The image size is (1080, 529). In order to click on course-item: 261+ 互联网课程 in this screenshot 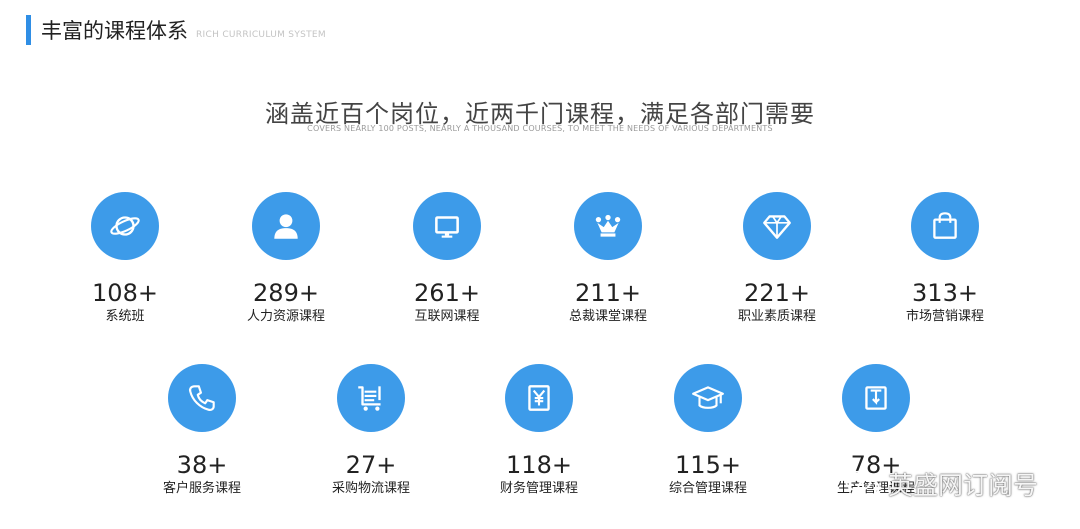, I will do `click(447, 259)`.